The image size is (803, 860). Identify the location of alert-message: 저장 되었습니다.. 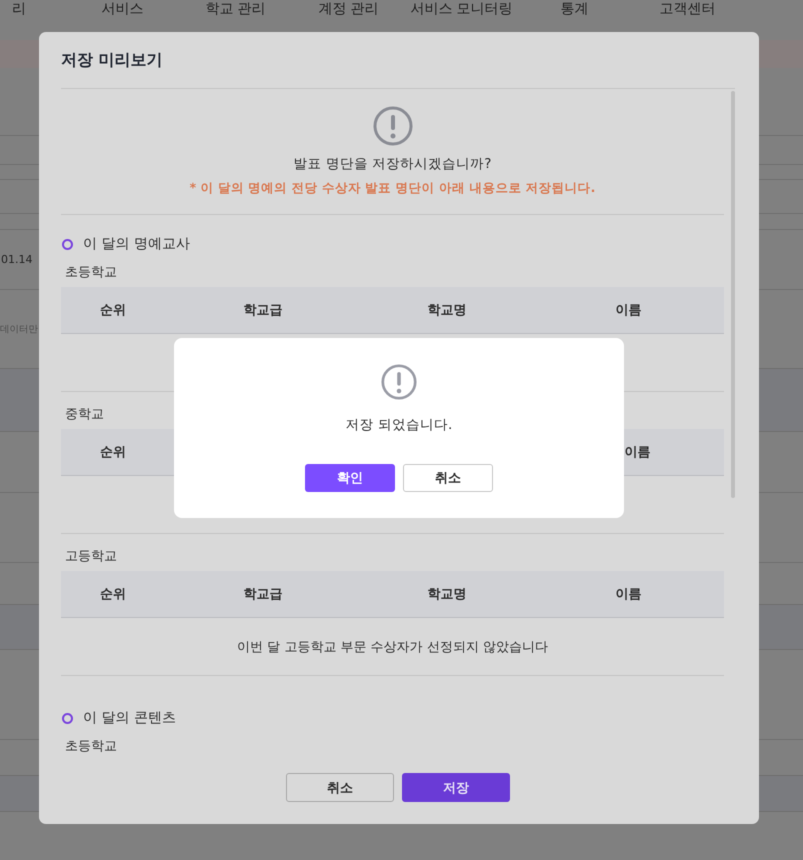
(399, 425).